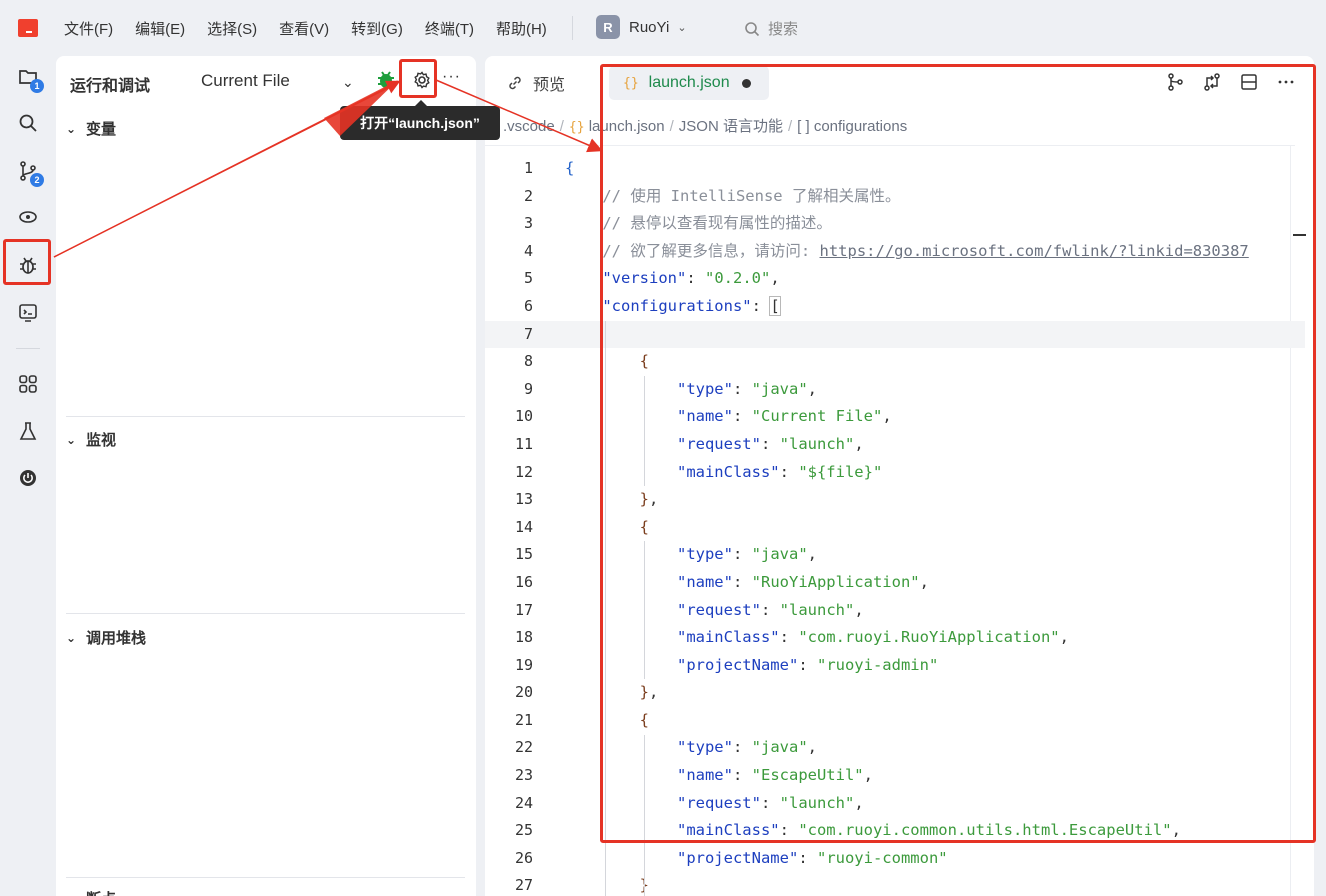 The width and height of the screenshot is (1326, 896). What do you see at coordinates (515, 83) in the screenshot?
I see `link-icon` at bounding box center [515, 83].